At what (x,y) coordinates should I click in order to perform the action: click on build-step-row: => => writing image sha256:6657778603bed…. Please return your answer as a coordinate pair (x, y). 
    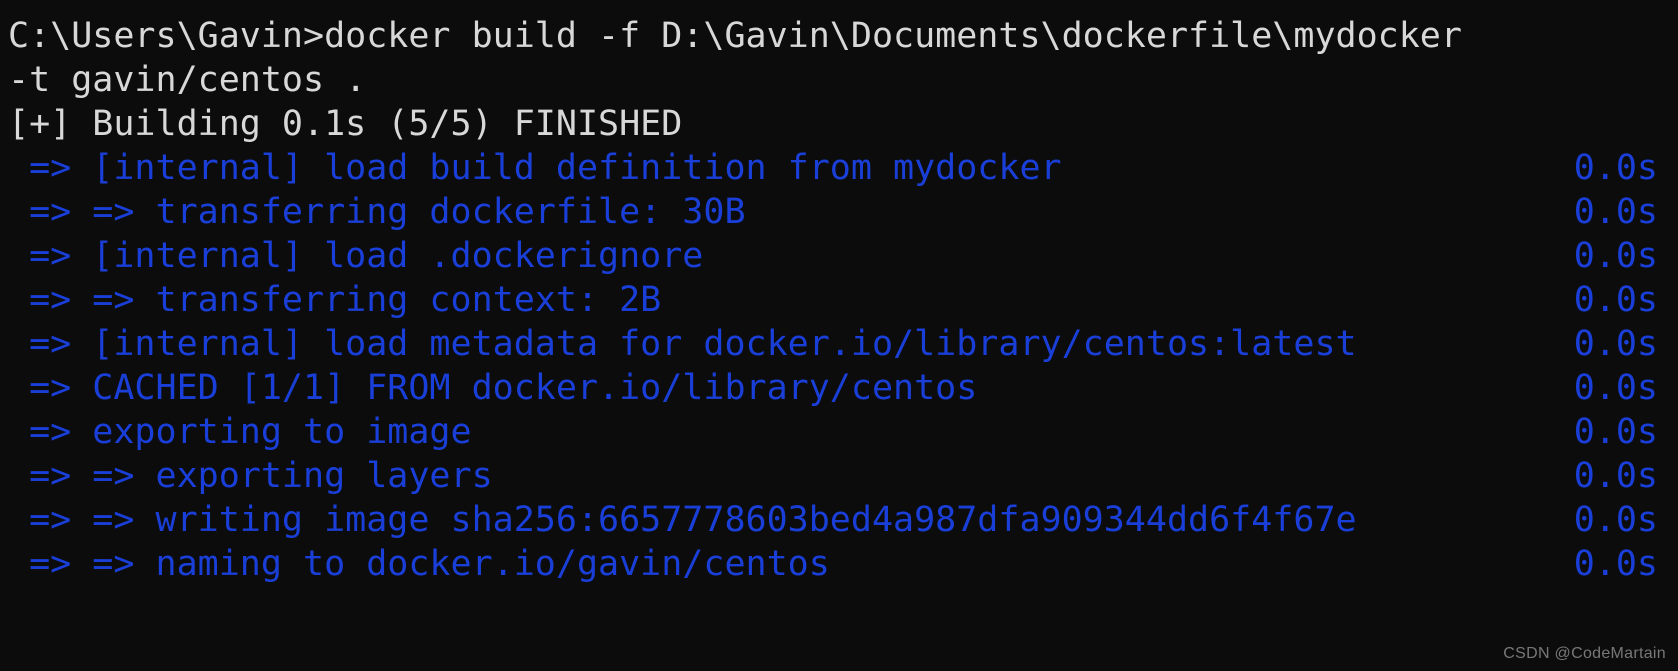
    Looking at the image, I should click on (839, 520).